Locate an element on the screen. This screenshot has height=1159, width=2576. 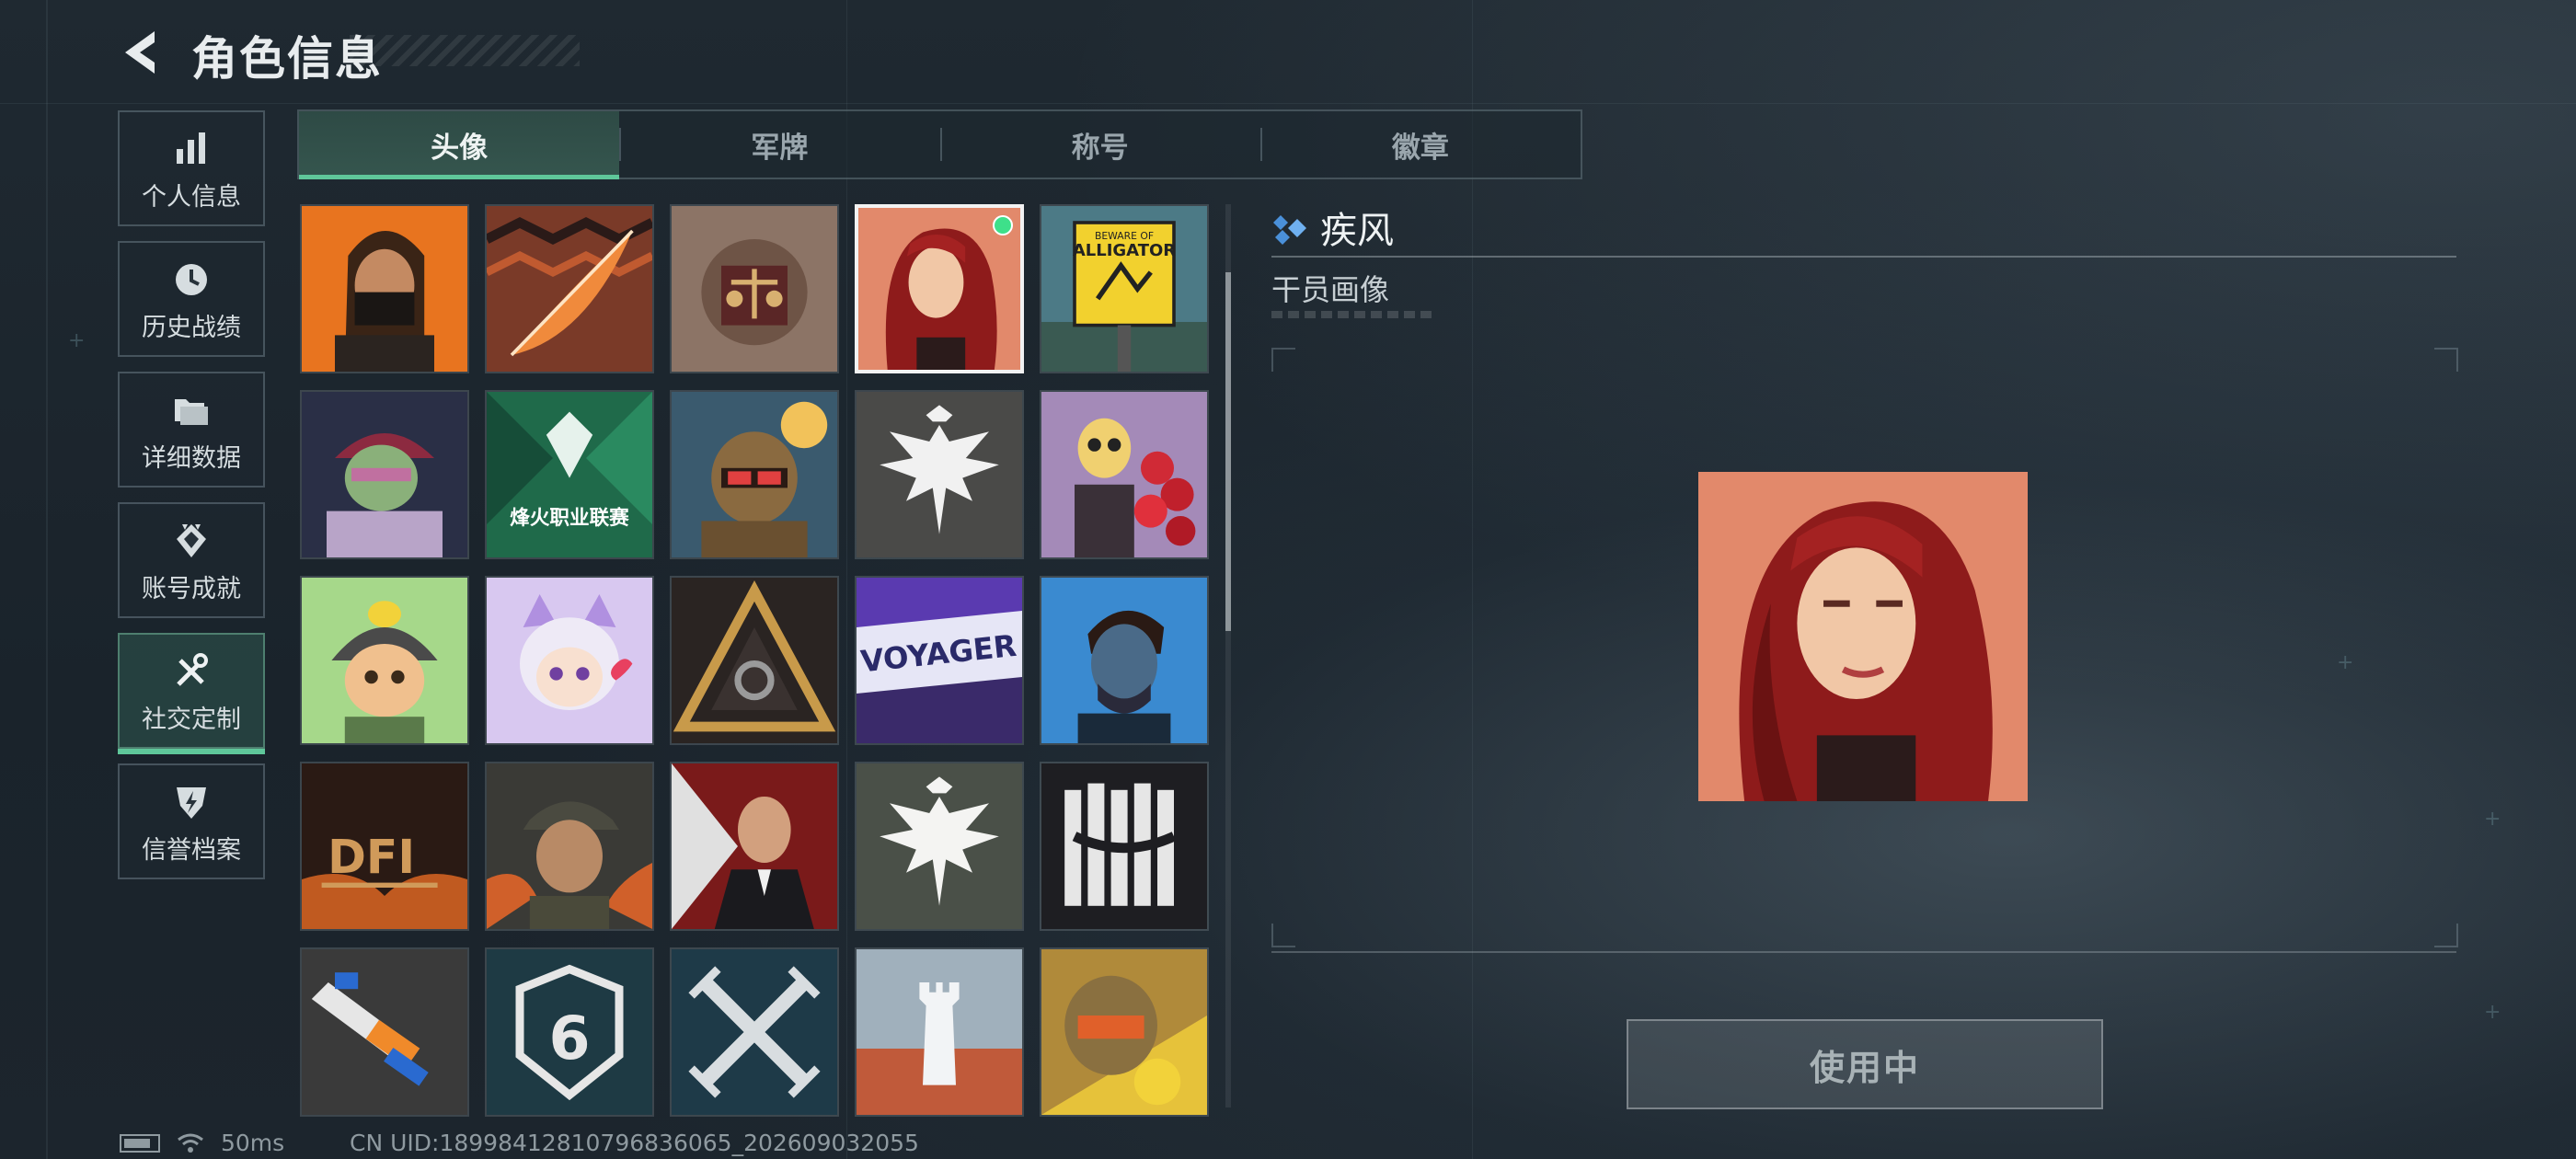
league-avatar: 烽火职业联赛 is located at coordinates (569, 474).